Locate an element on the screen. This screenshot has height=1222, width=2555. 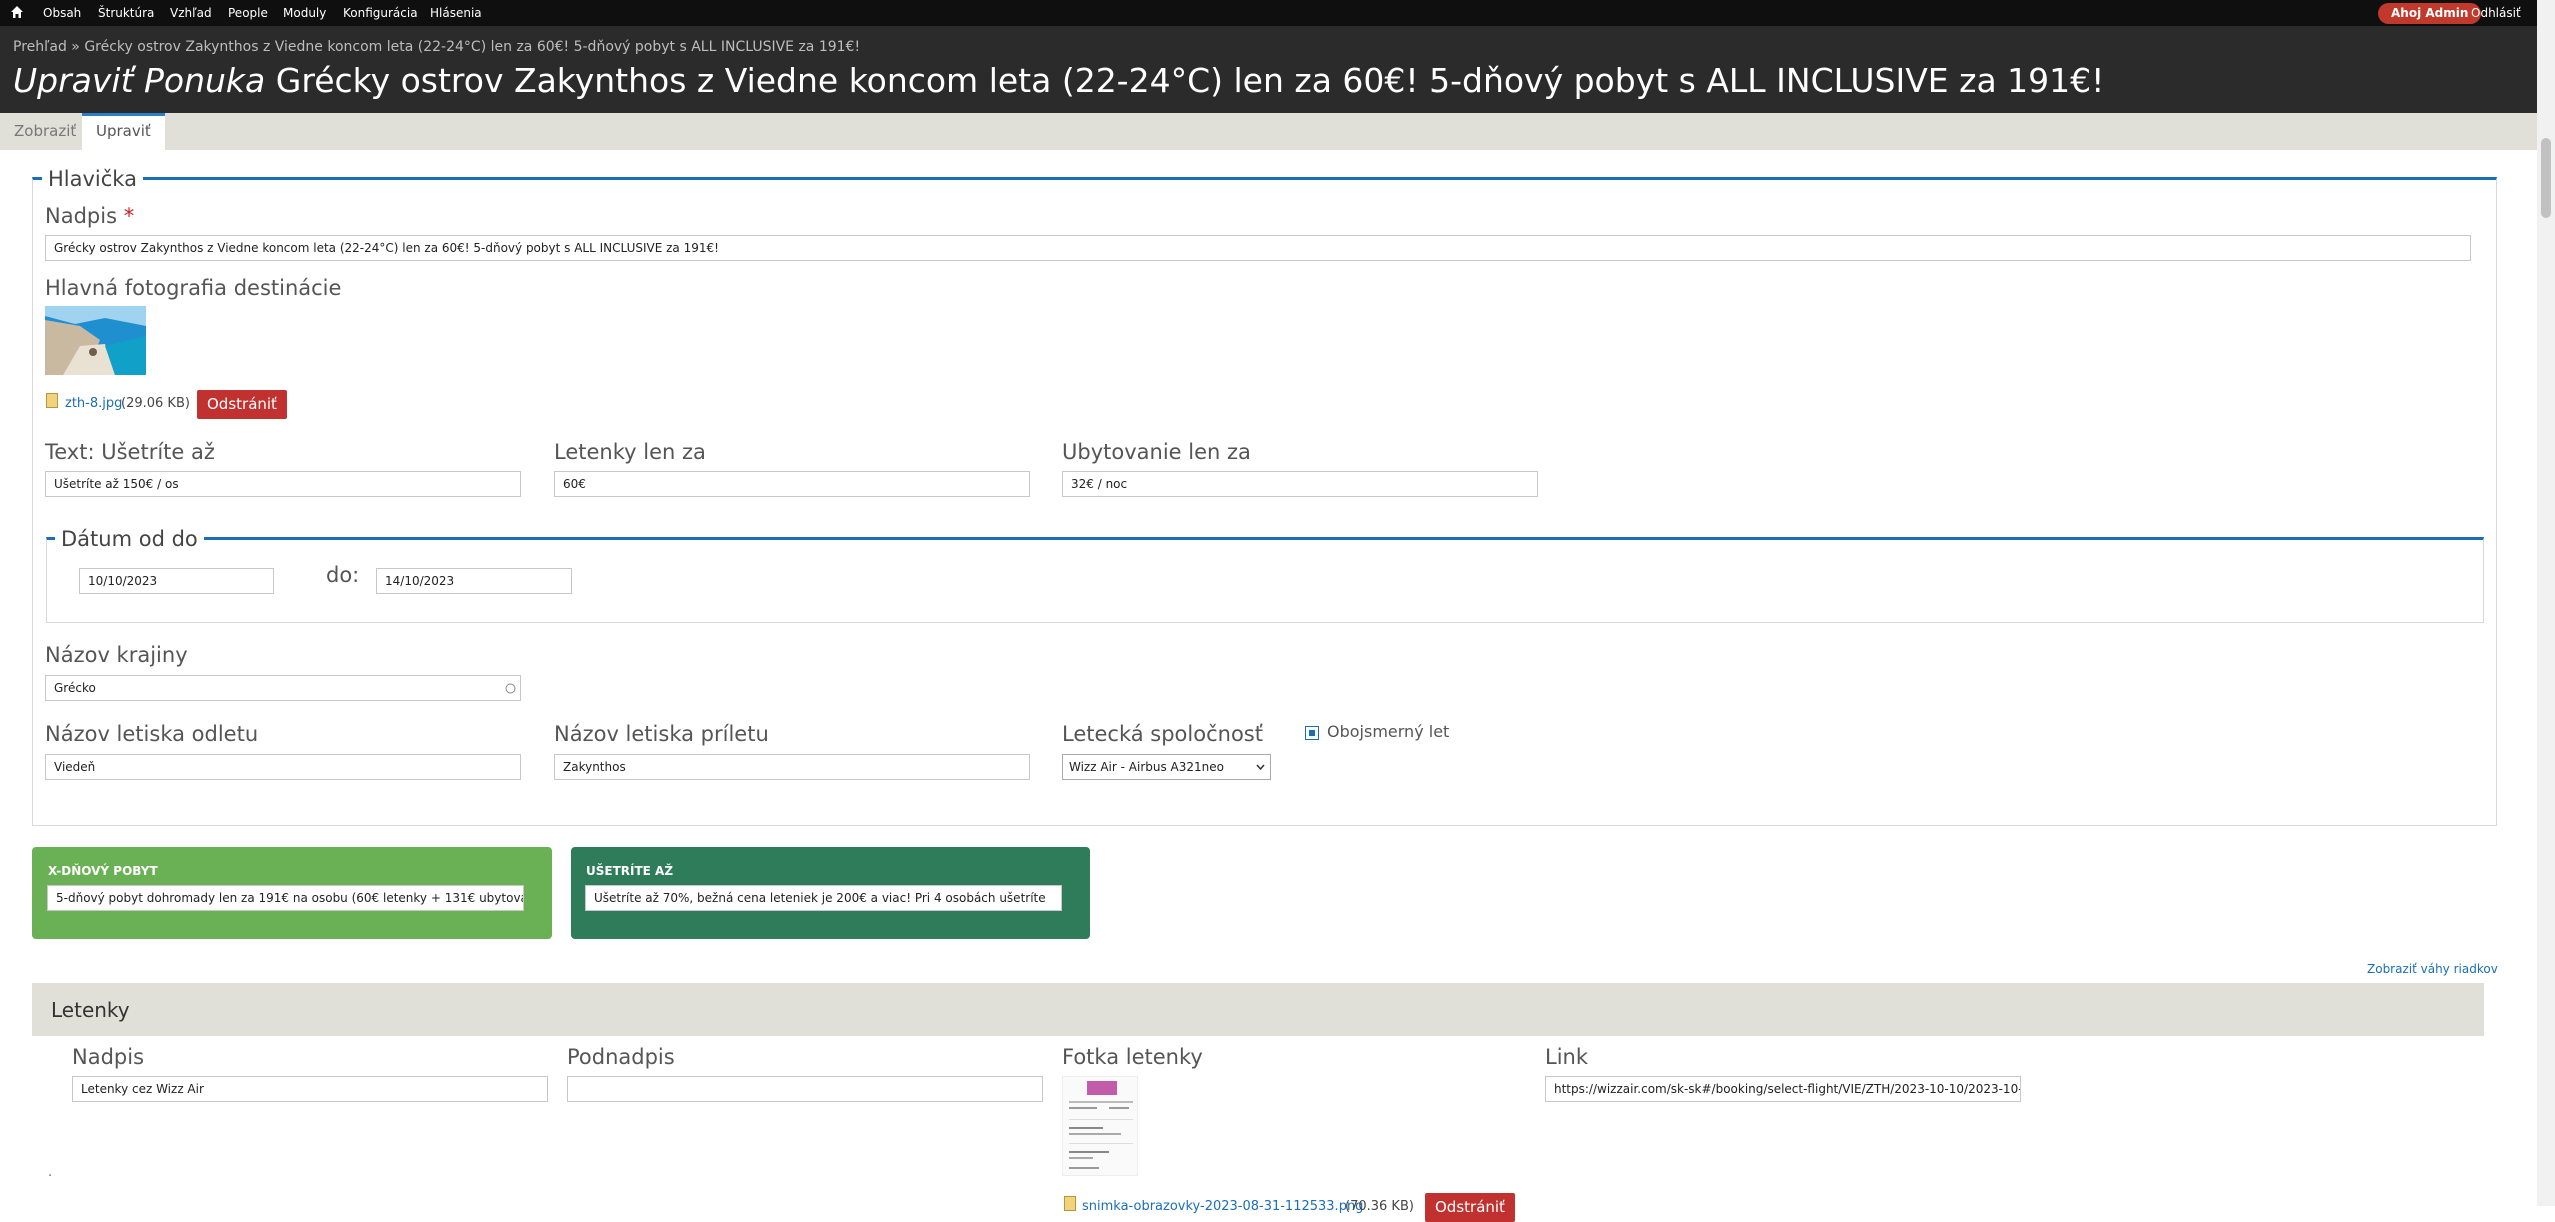
usetrite-label: Text: Ušetríte až is located at coordinates (130, 452).